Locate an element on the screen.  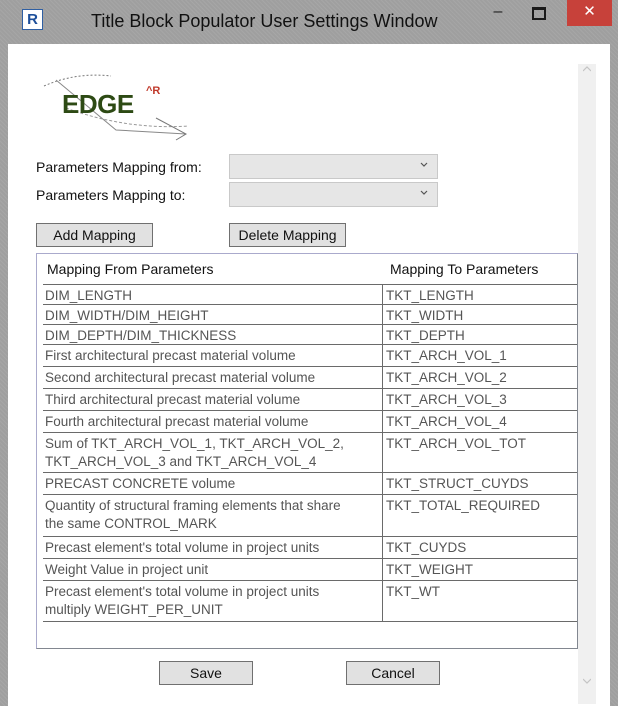
cell-to: TKT_WT is located at coordinates (480, 601).